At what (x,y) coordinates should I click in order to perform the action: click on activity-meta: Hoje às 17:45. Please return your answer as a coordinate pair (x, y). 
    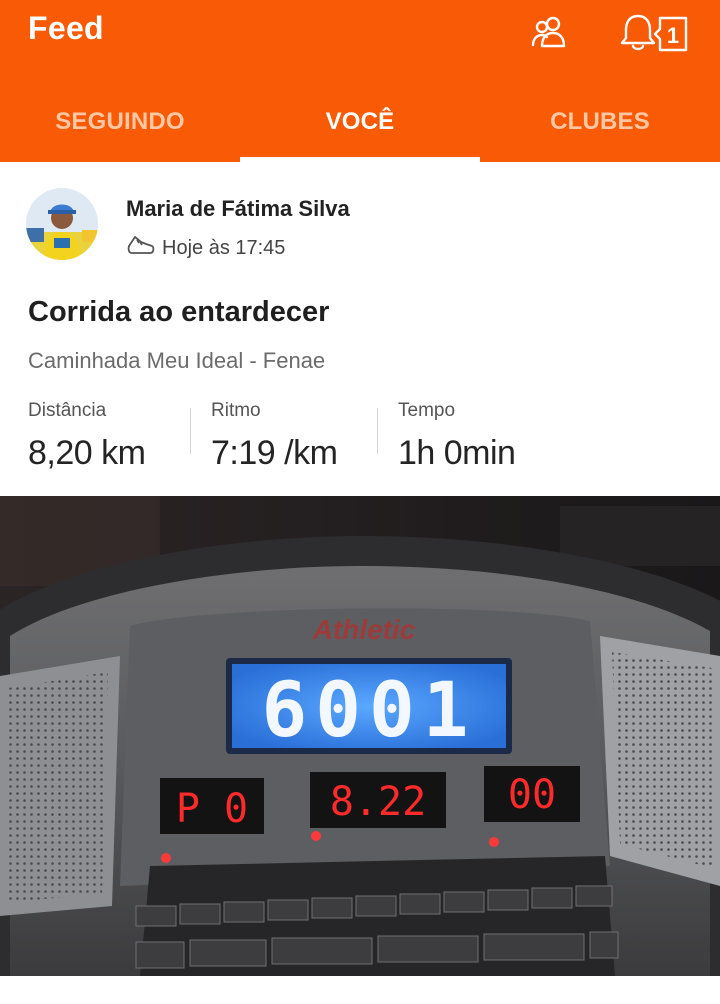
    Looking at the image, I should click on (205, 248).